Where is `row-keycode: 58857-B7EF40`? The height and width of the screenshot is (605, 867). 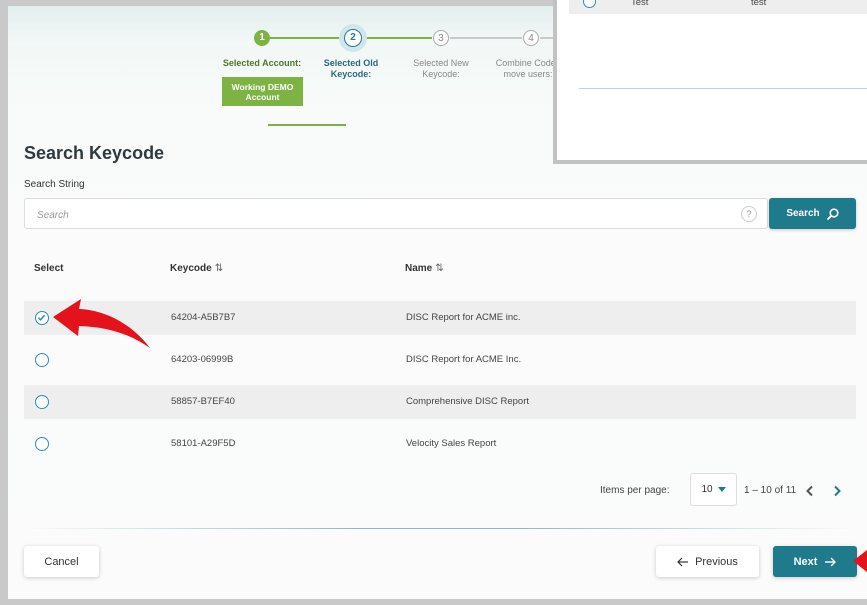
row-keycode: 58857-B7EF40 is located at coordinates (203, 401).